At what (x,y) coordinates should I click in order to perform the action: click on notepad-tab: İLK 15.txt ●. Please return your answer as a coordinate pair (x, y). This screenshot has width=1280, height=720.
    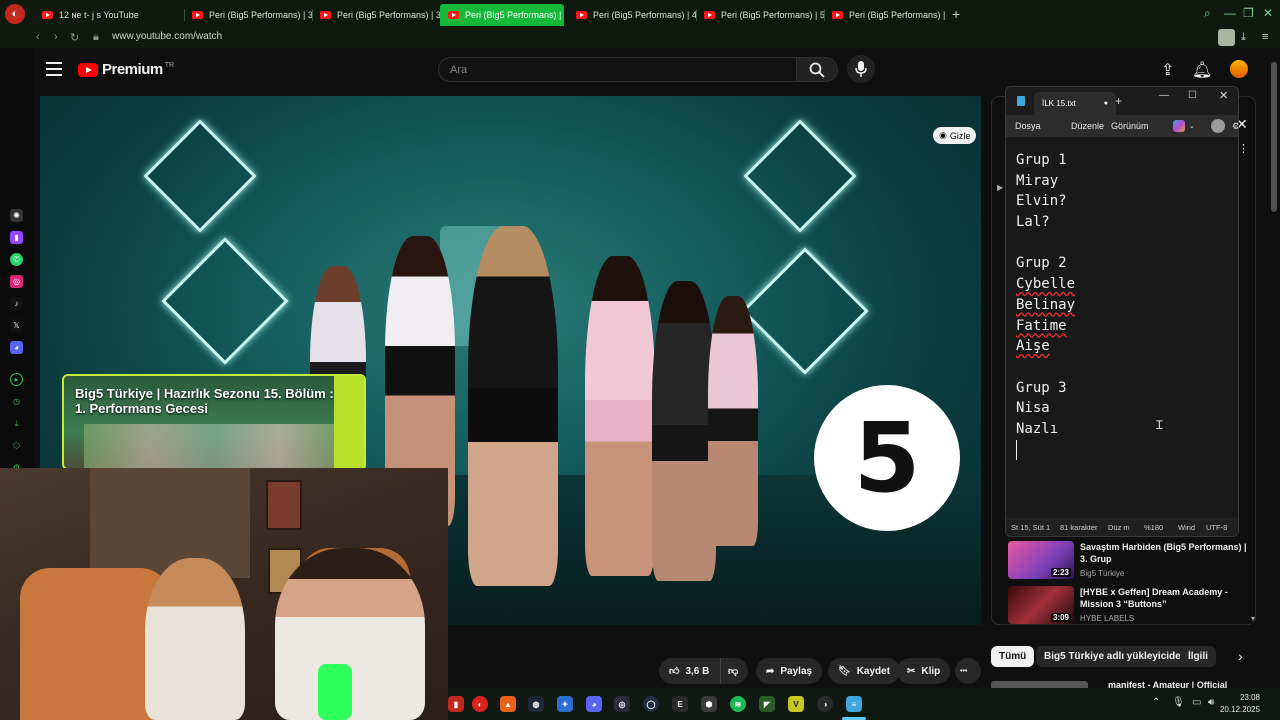
    Looking at the image, I should click on (1075, 103).